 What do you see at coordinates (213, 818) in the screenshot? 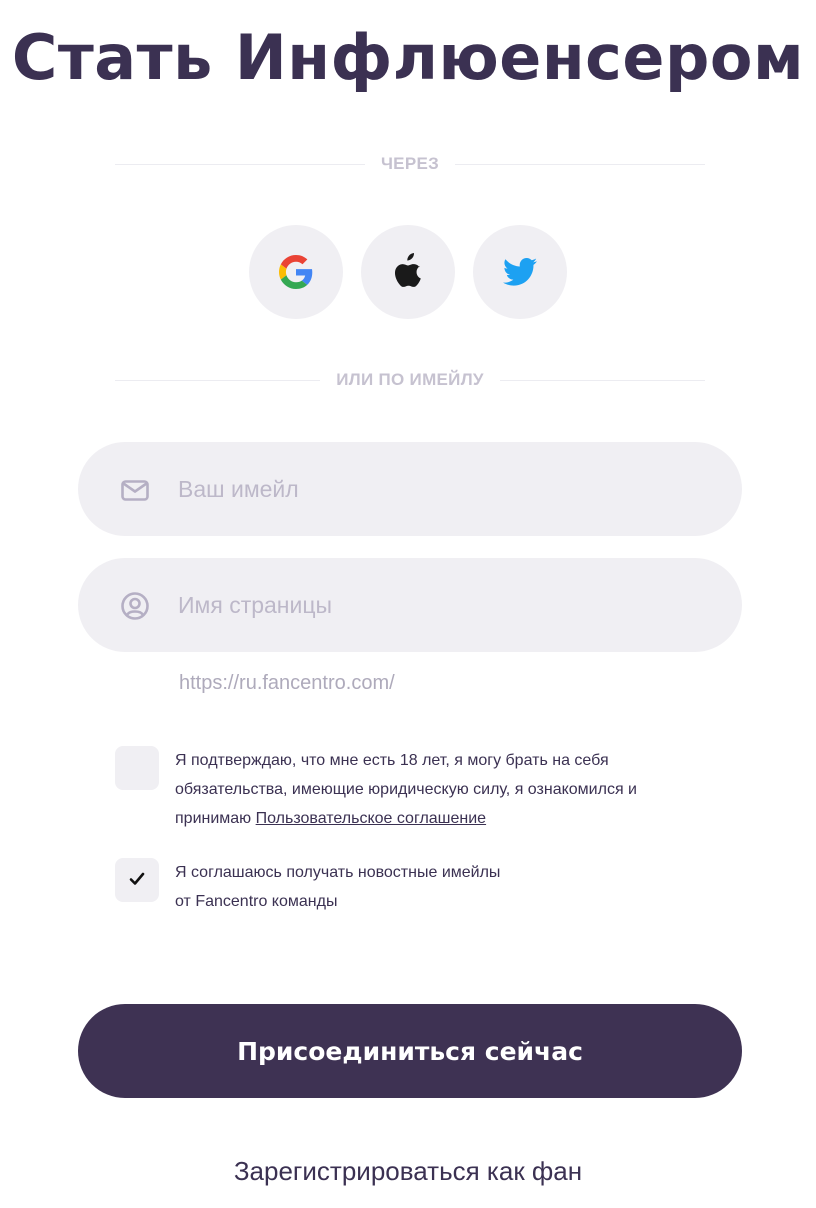
I see `age-agreement-line-prefix: принимаю` at bounding box center [213, 818].